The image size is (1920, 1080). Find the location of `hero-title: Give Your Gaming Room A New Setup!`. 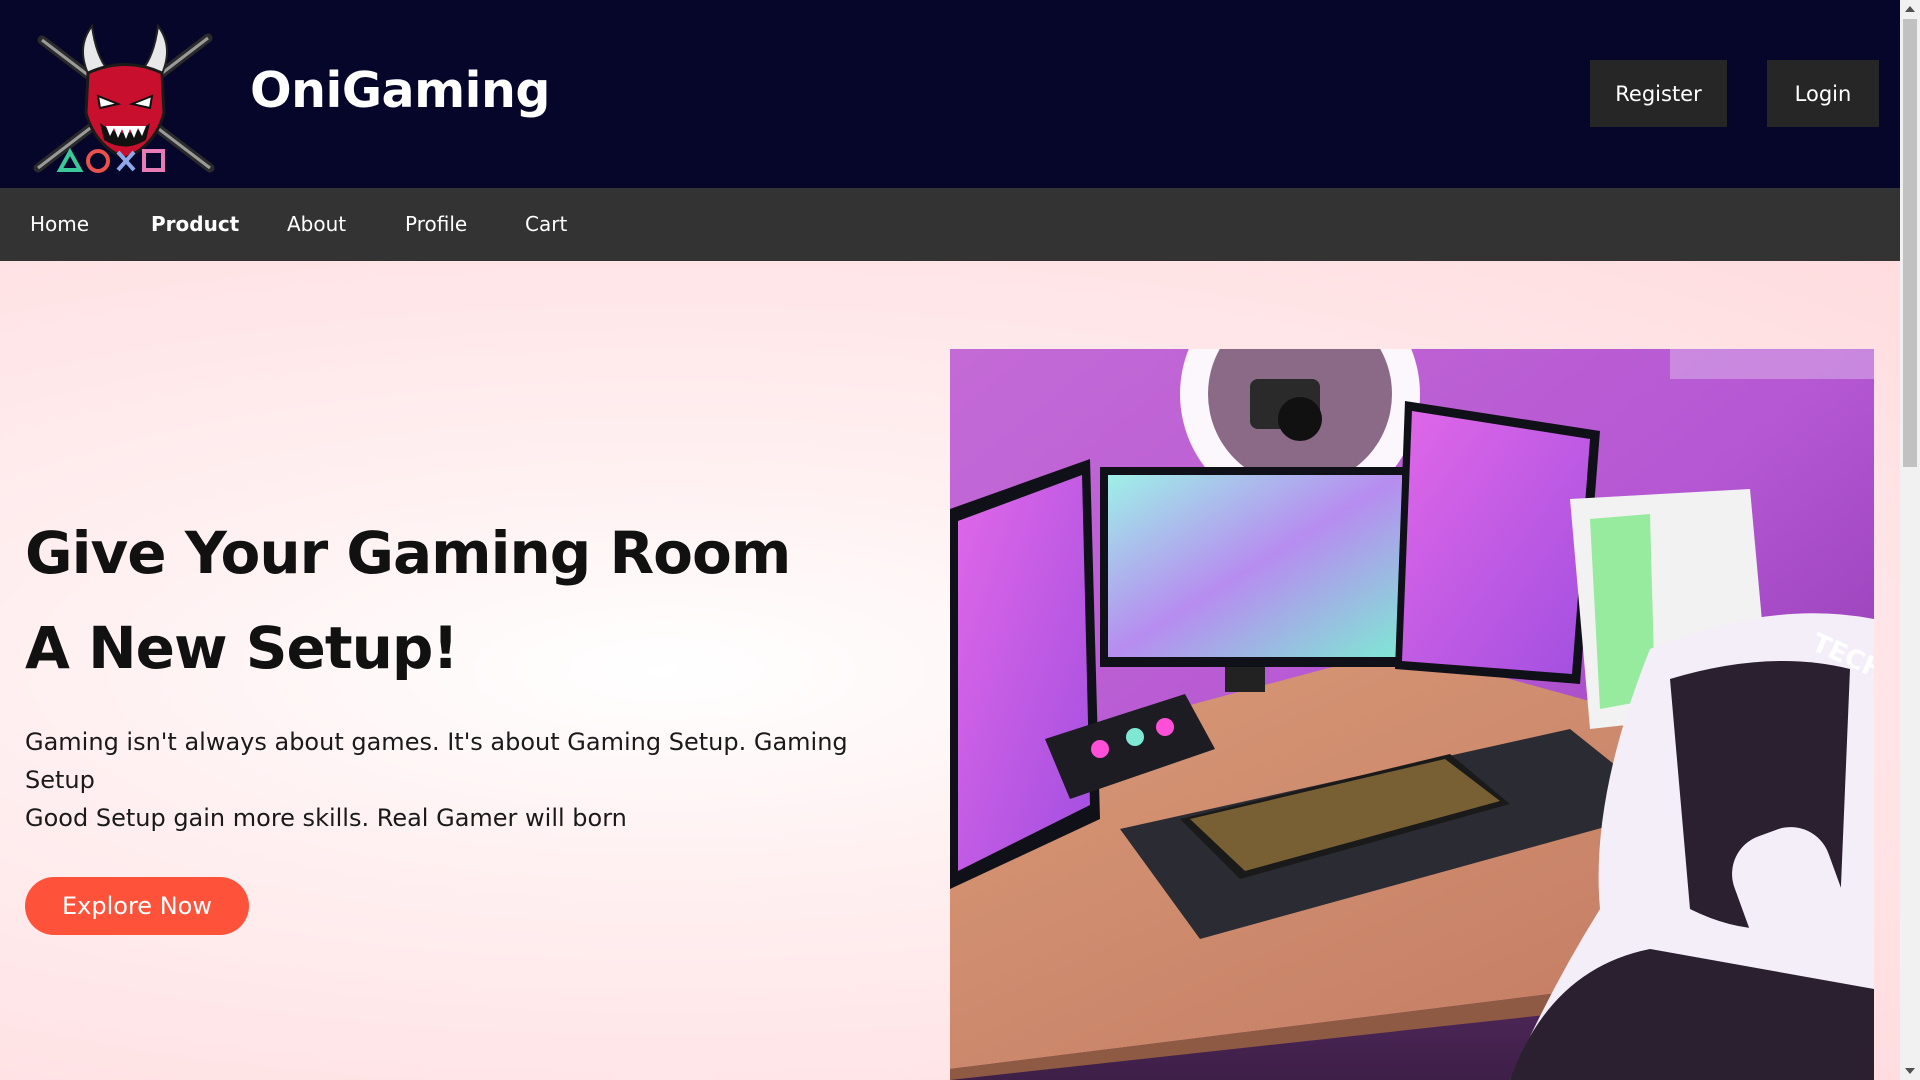

hero-title: Give Your Gaming Room A New Setup! is located at coordinates (475, 601).